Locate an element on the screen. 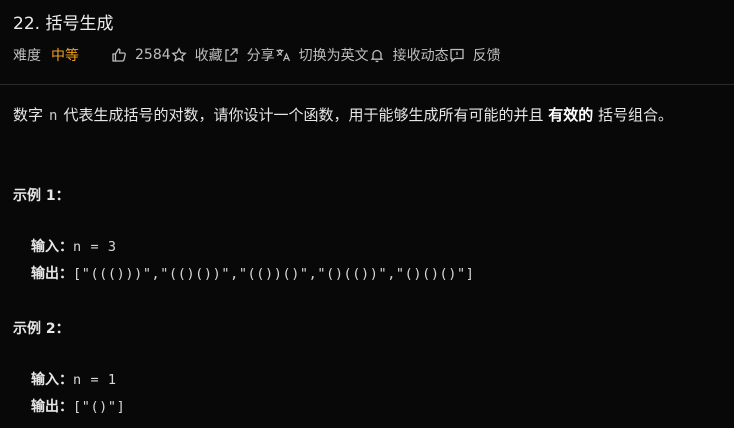  thumbs-up-icon is located at coordinates (119, 55).